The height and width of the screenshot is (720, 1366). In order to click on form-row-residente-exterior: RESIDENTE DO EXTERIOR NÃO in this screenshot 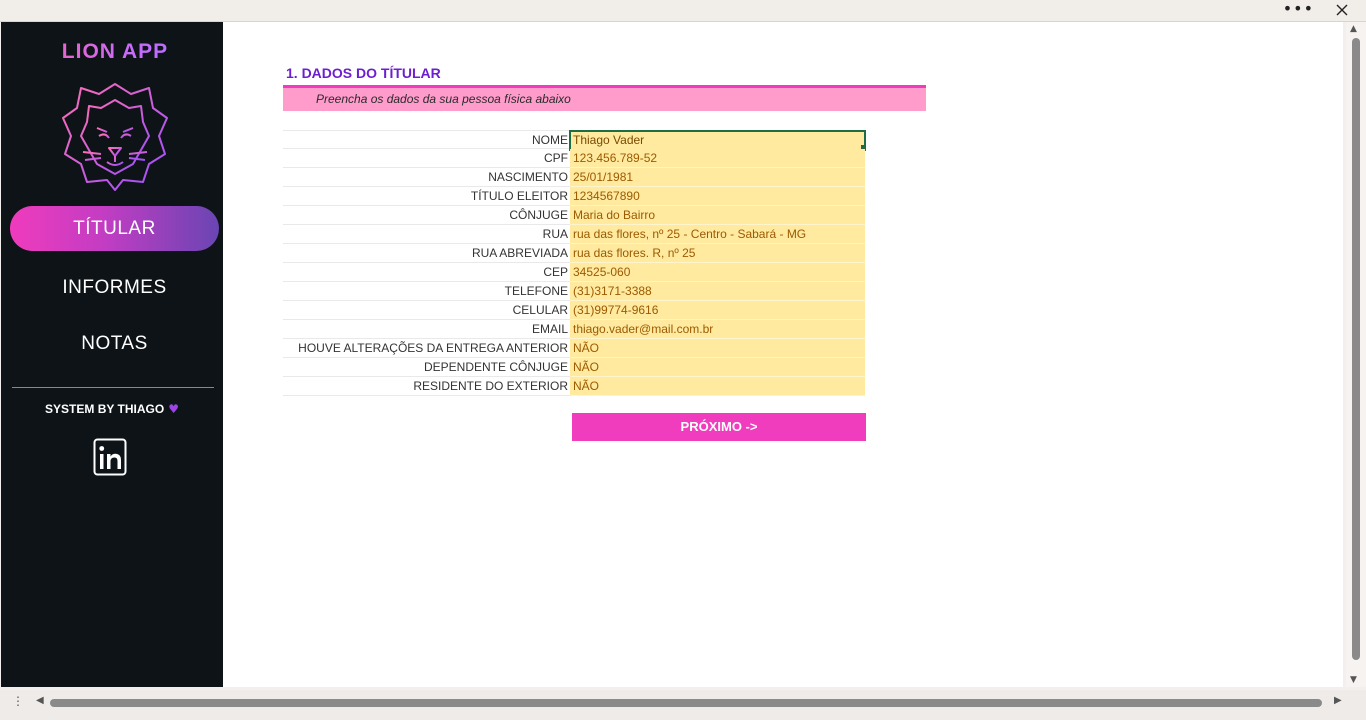, I will do `click(574, 386)`.